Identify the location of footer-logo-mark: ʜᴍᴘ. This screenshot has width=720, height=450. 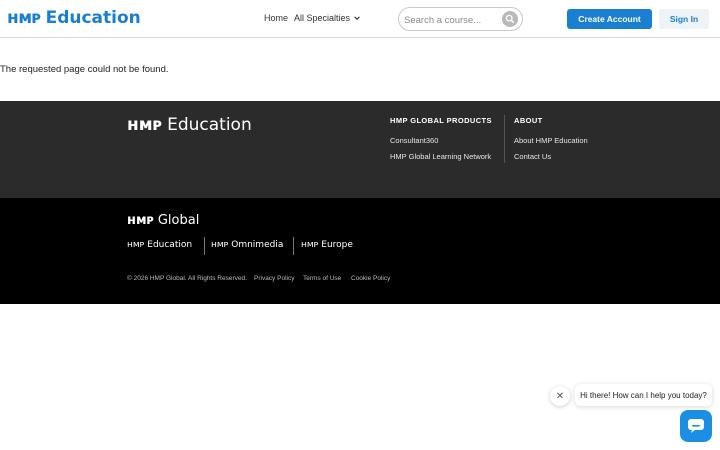
(145, 125).